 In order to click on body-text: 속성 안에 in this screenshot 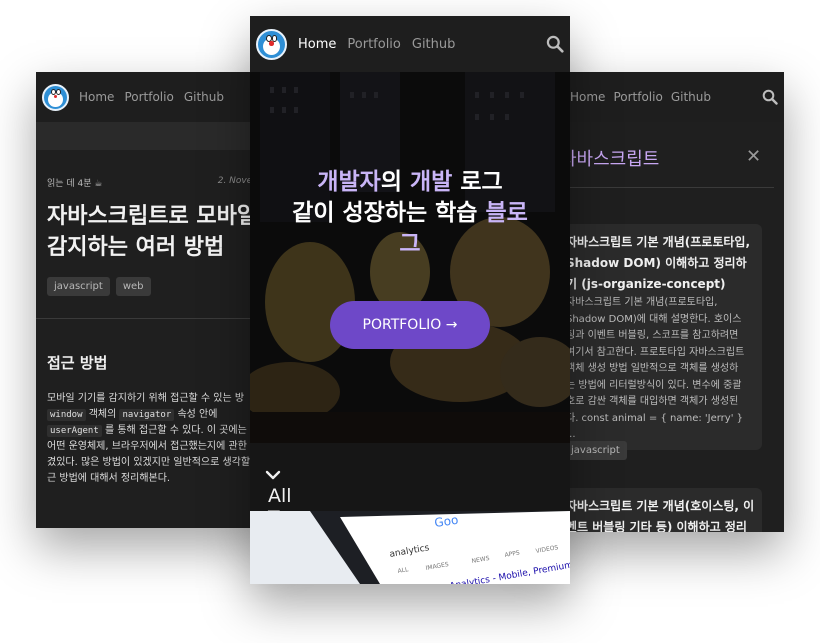, I will do `click(196, 414)`.